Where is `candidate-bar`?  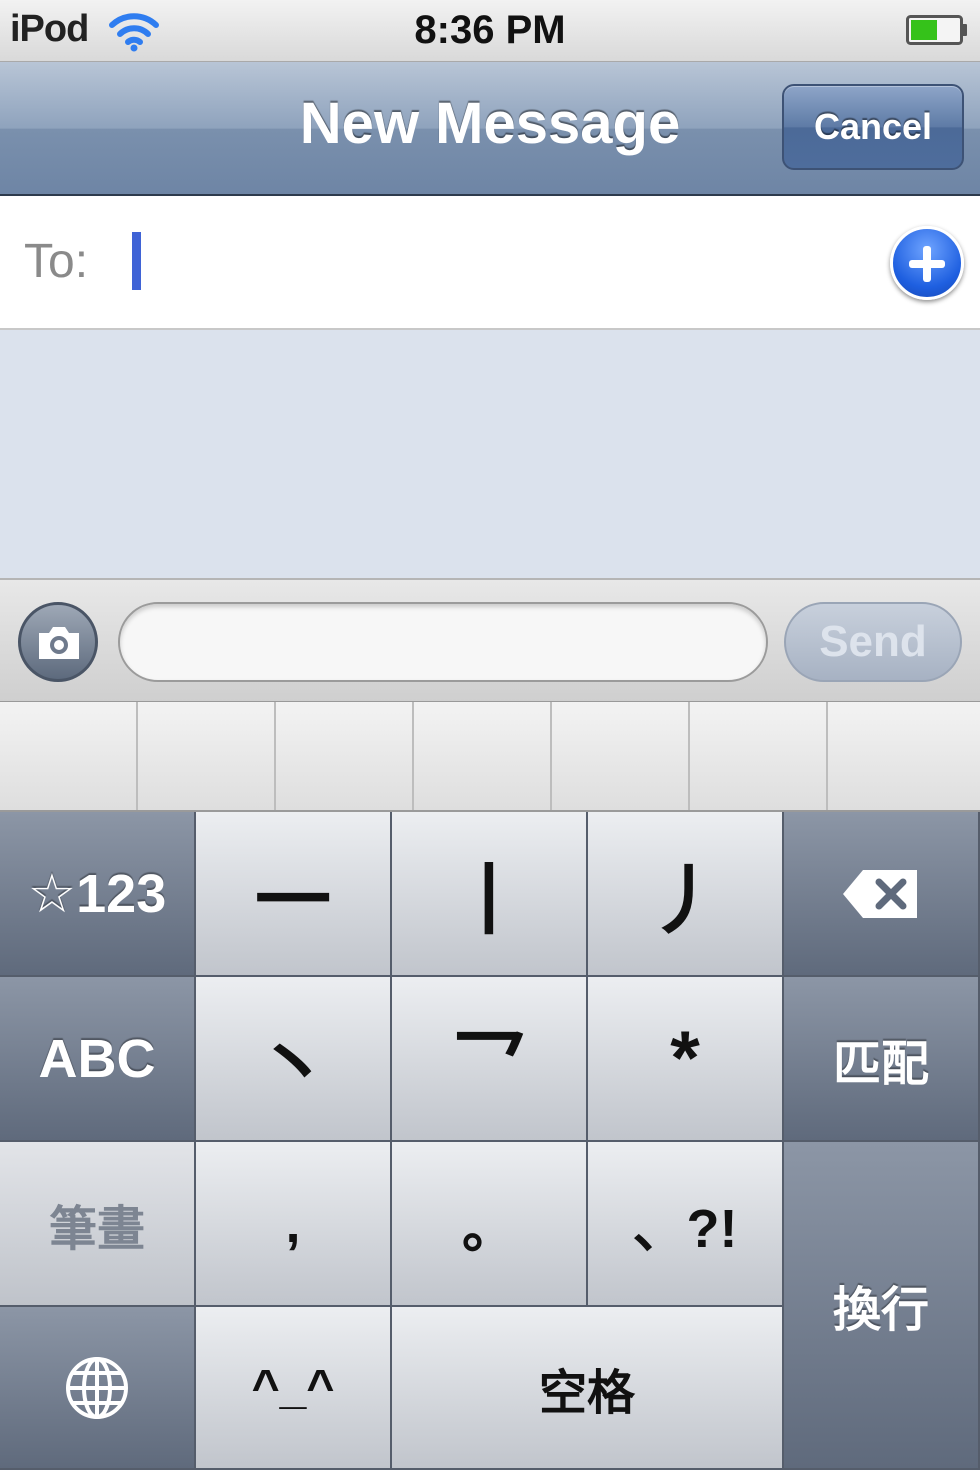 candidate-bar is located at coordinates (490, 757).